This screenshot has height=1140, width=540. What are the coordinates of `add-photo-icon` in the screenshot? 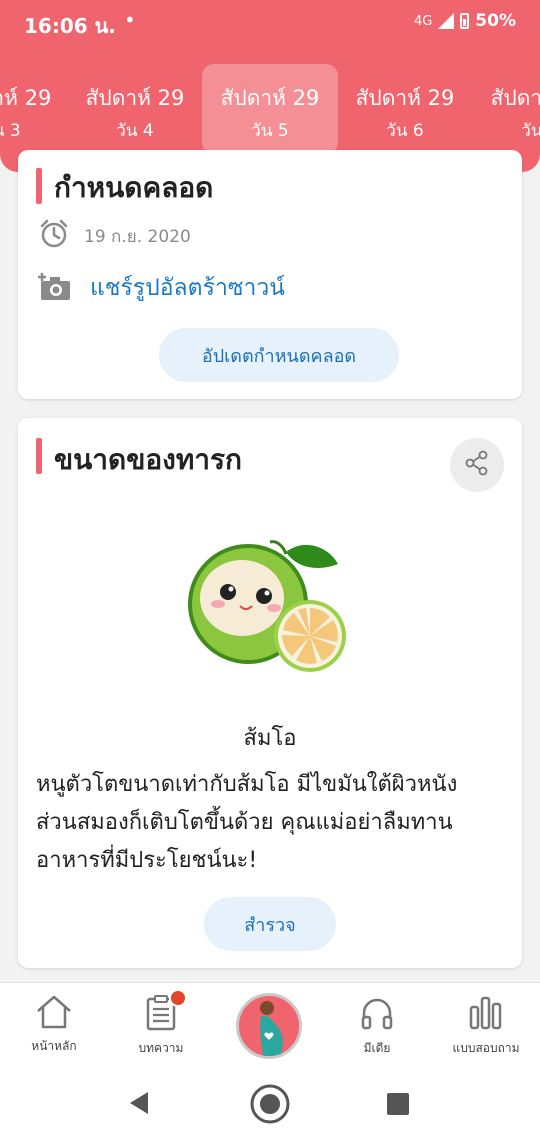 It's located at (55, 288).